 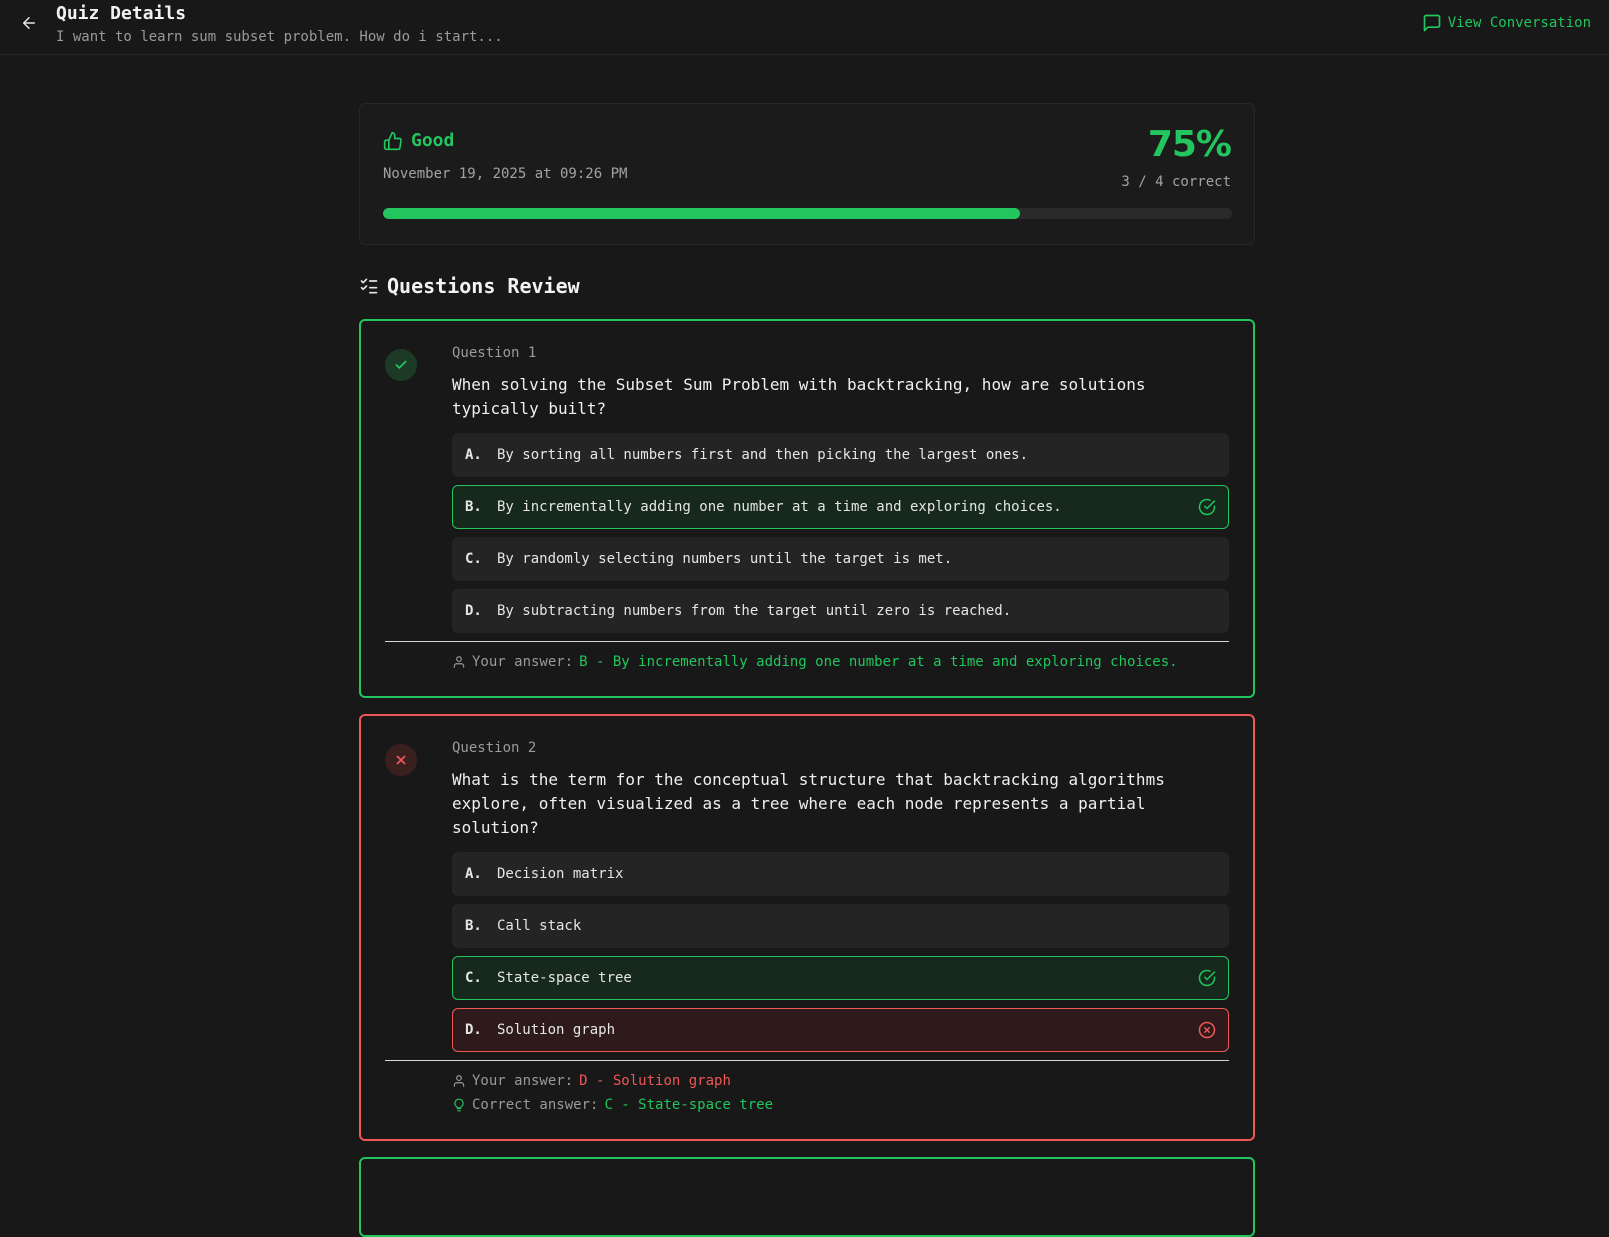 I want to click on question-number: Question 2, so click(x=494, y=748).